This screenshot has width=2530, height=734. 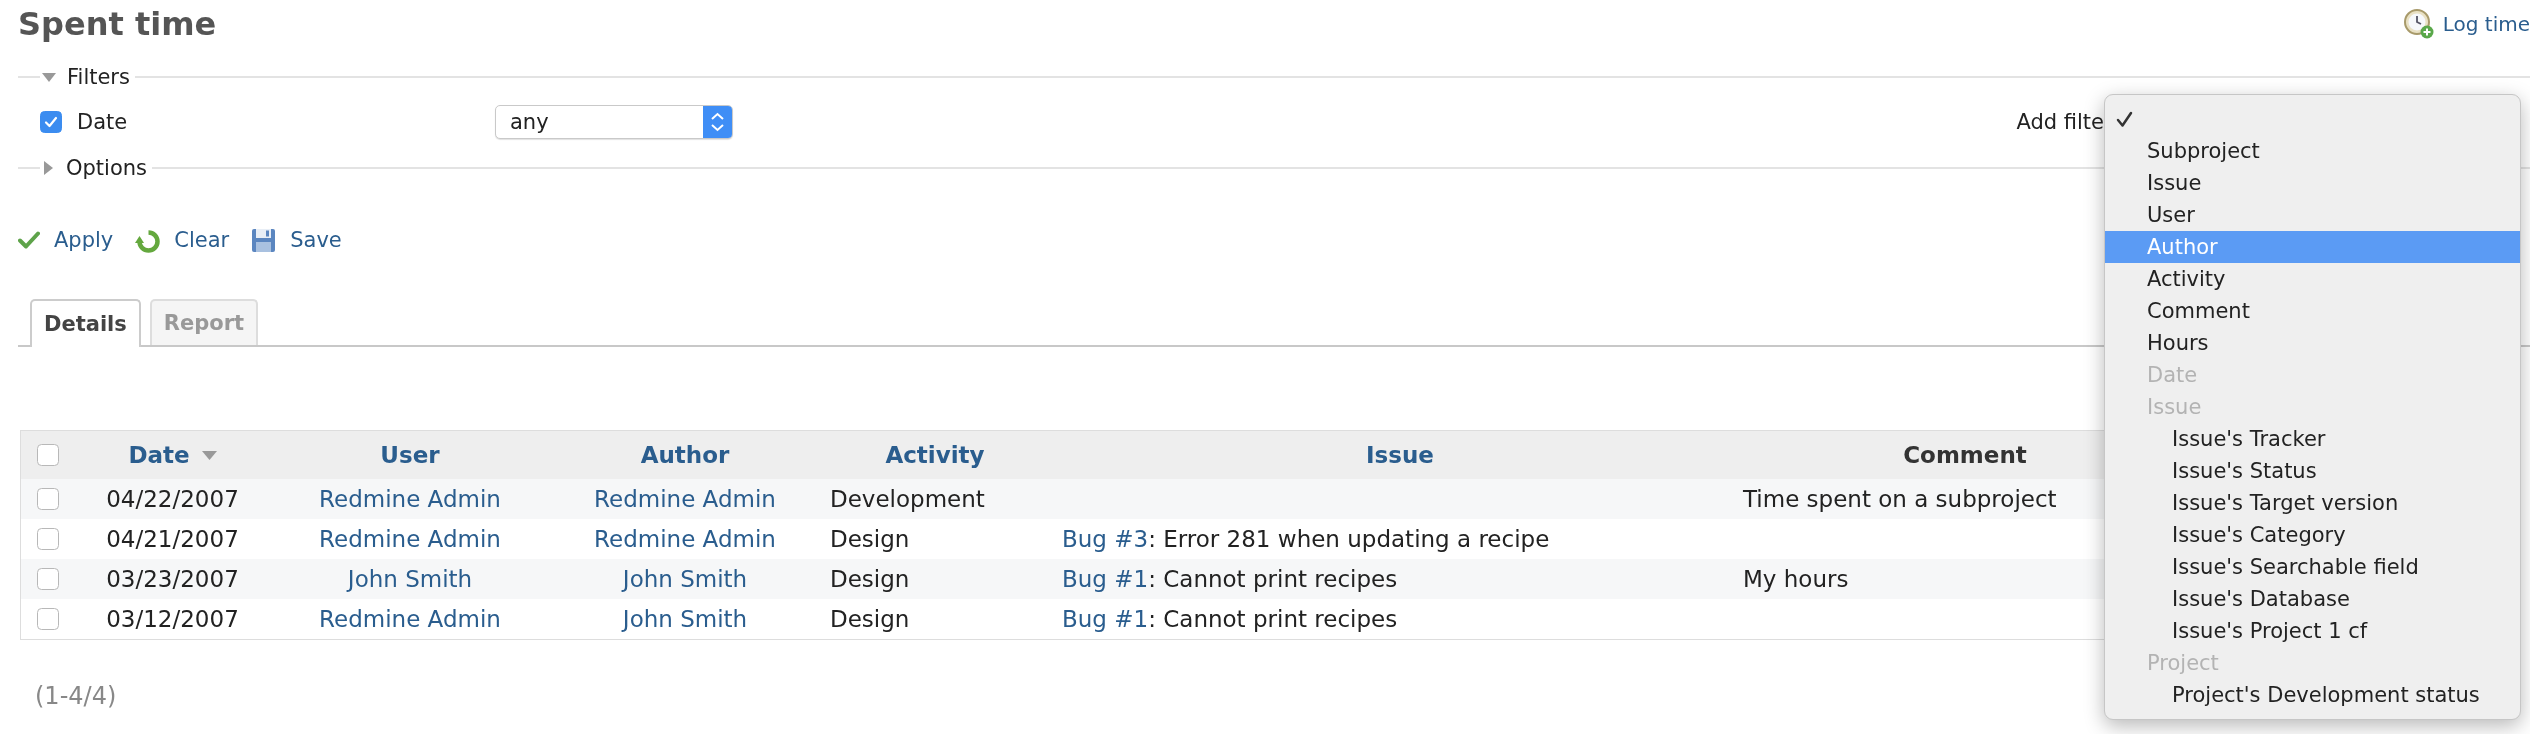 I want to click on date-text: 03/23/2007, so click(x=172, y=579).